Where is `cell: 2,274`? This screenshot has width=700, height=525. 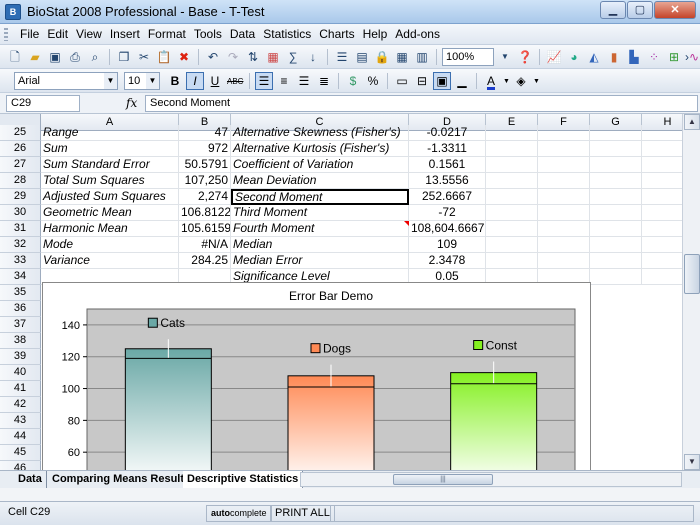
cell: 2,274 is located at coordinates (205, 197).